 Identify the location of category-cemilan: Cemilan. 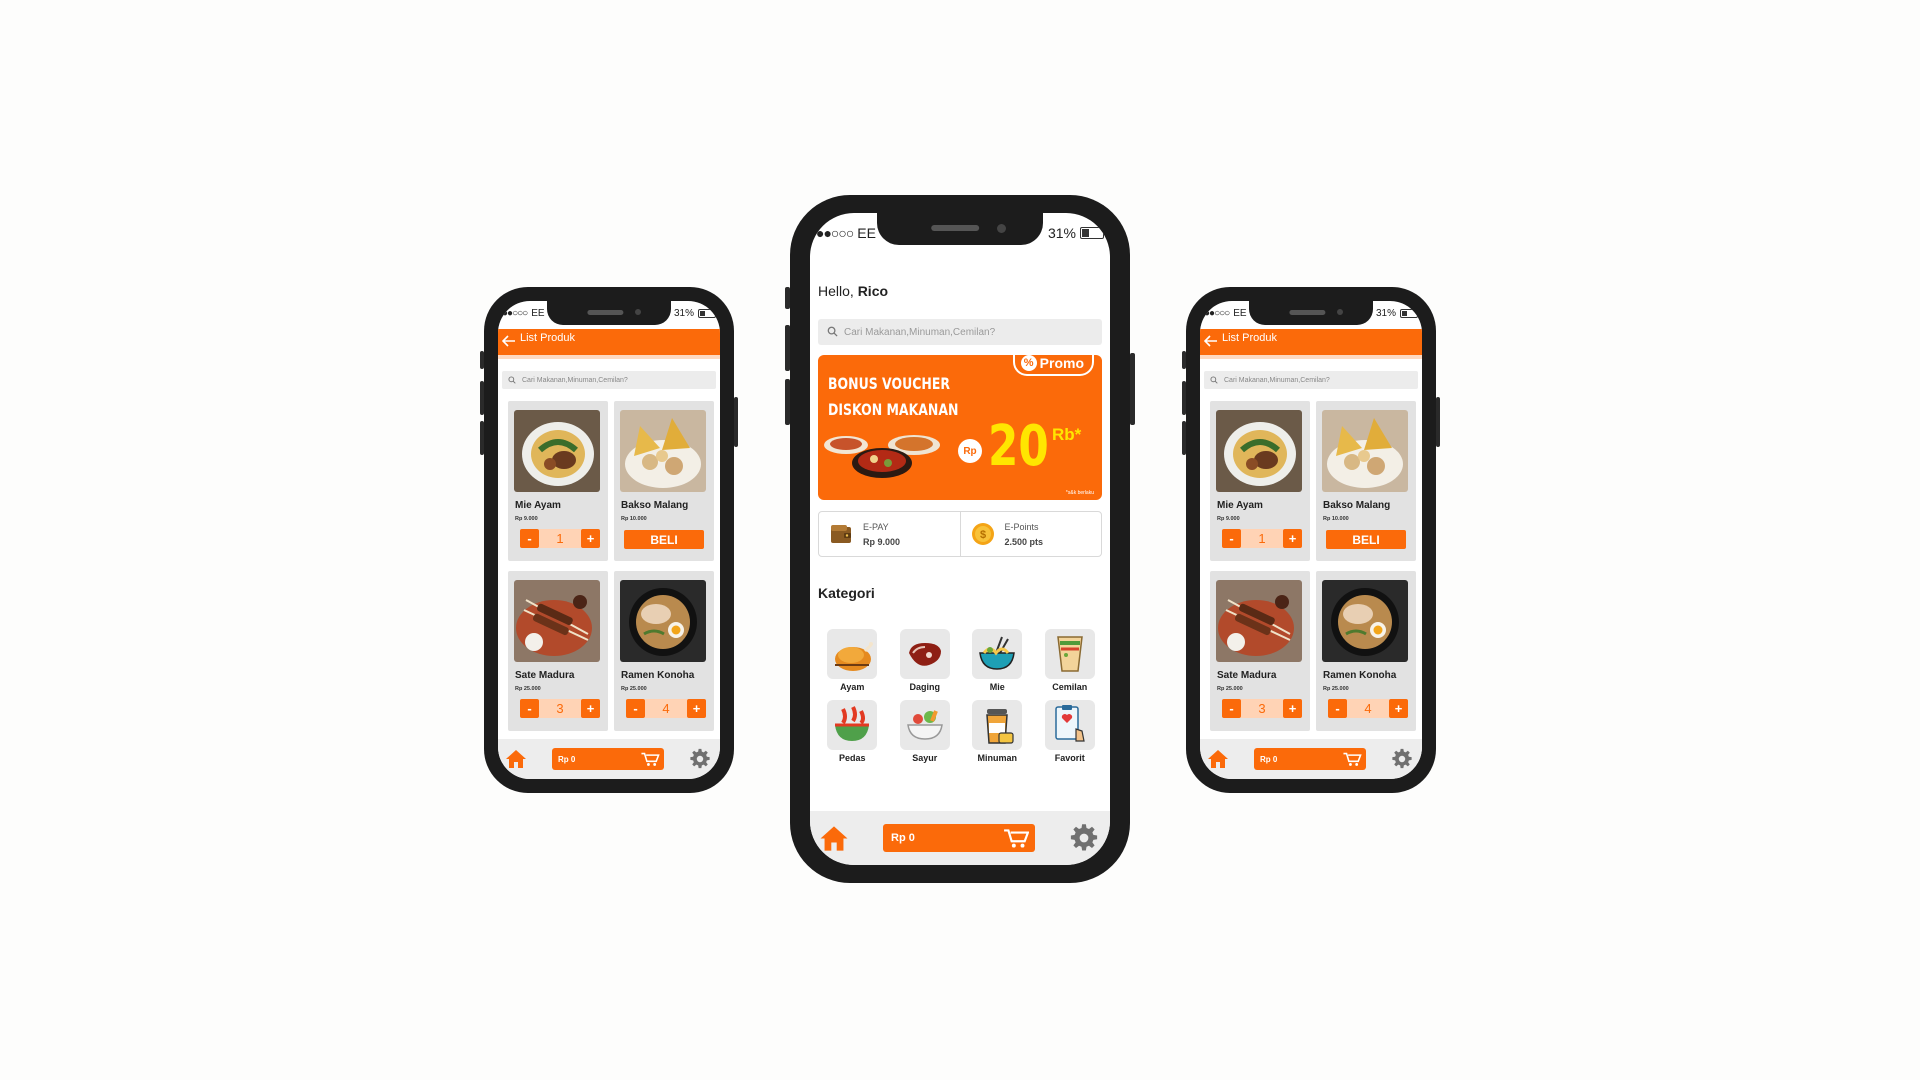
(1070, 660).